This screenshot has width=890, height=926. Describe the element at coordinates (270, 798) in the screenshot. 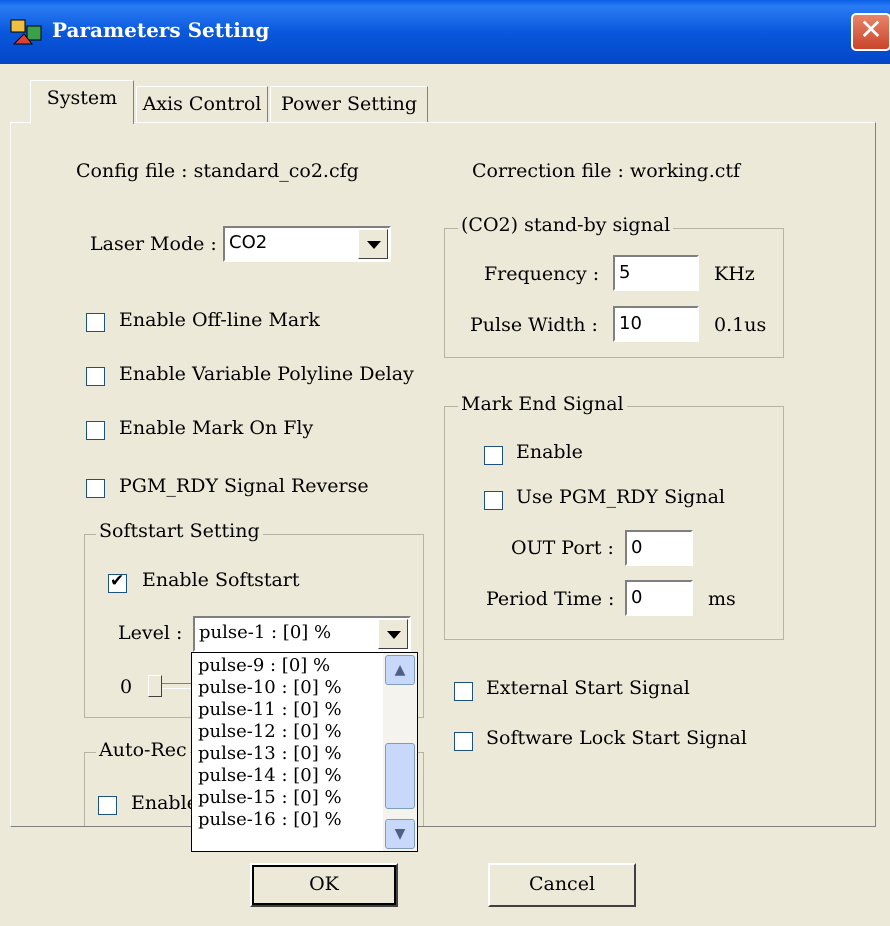

I see `list-item: pulse-15 : [0] %` at that location.